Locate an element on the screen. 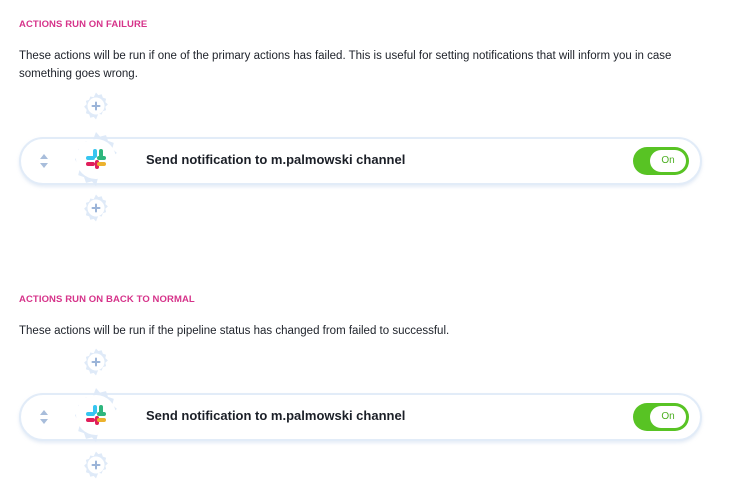 This screenshot has width=729, height=489. enable-toggle: On is located at coordinates (661, 417).